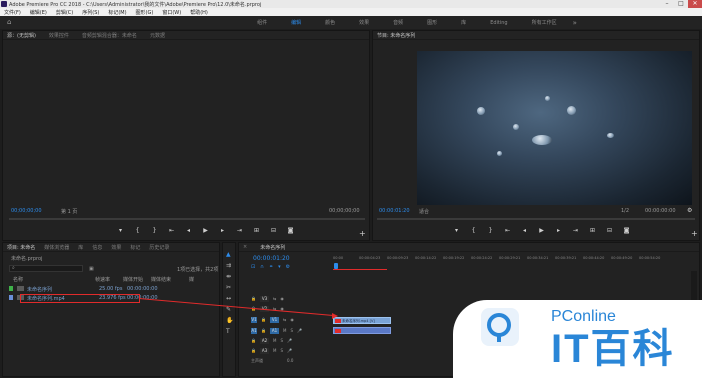 This screenshot has width=702, height=378. Describe the element at coordinates (229, 276) in the screenshot. I see `ripple-edit-tool-icon: ⇹` at that location.